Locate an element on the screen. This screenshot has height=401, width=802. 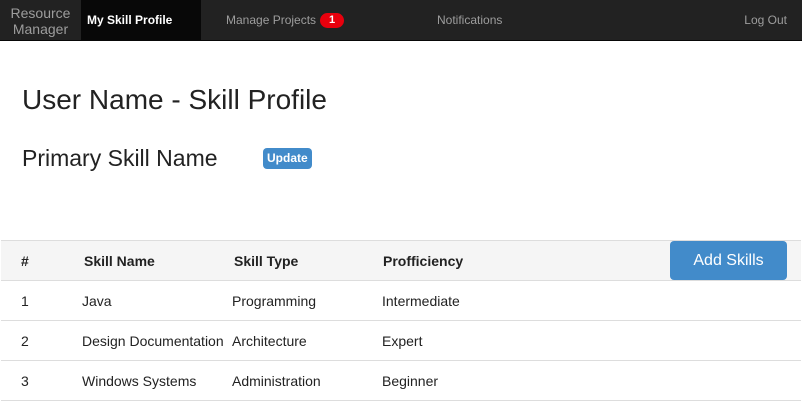
nav-my-skill-profile: My Skill Profile is located at coordinates (141, 20).